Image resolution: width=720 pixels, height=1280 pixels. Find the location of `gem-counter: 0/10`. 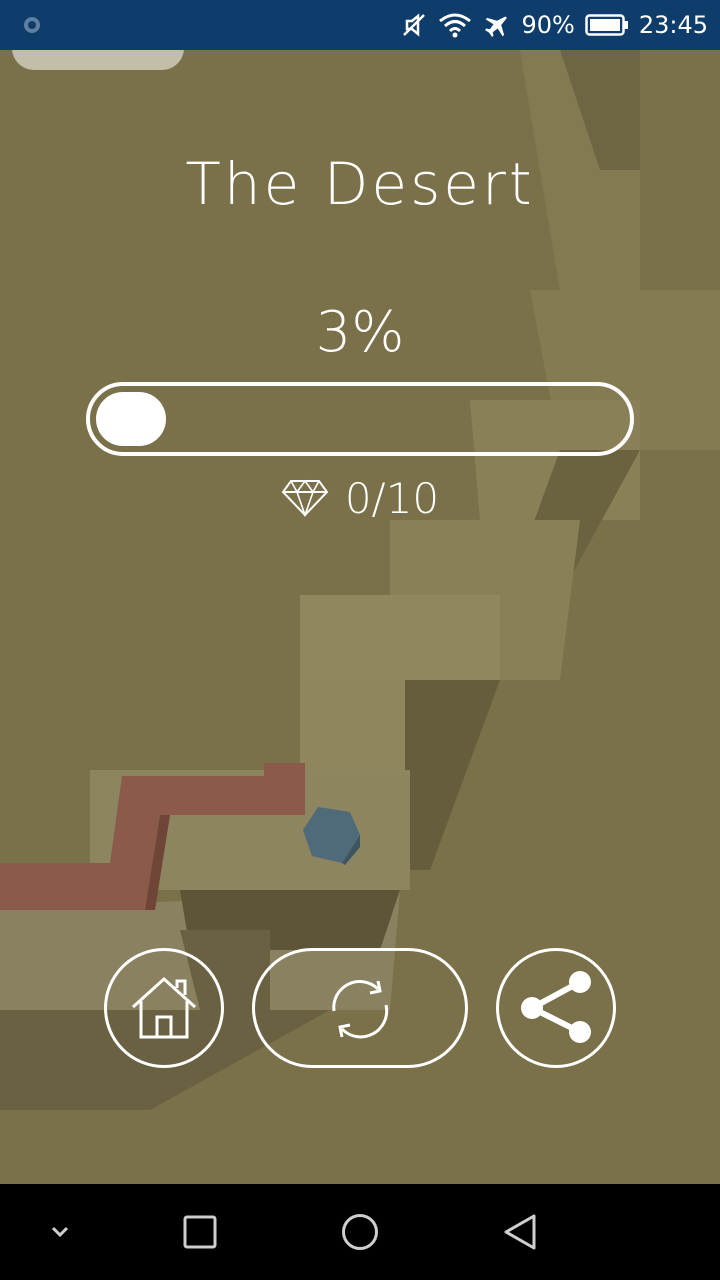

gem-counter: 0/10 is located at coordinates (360, 498).